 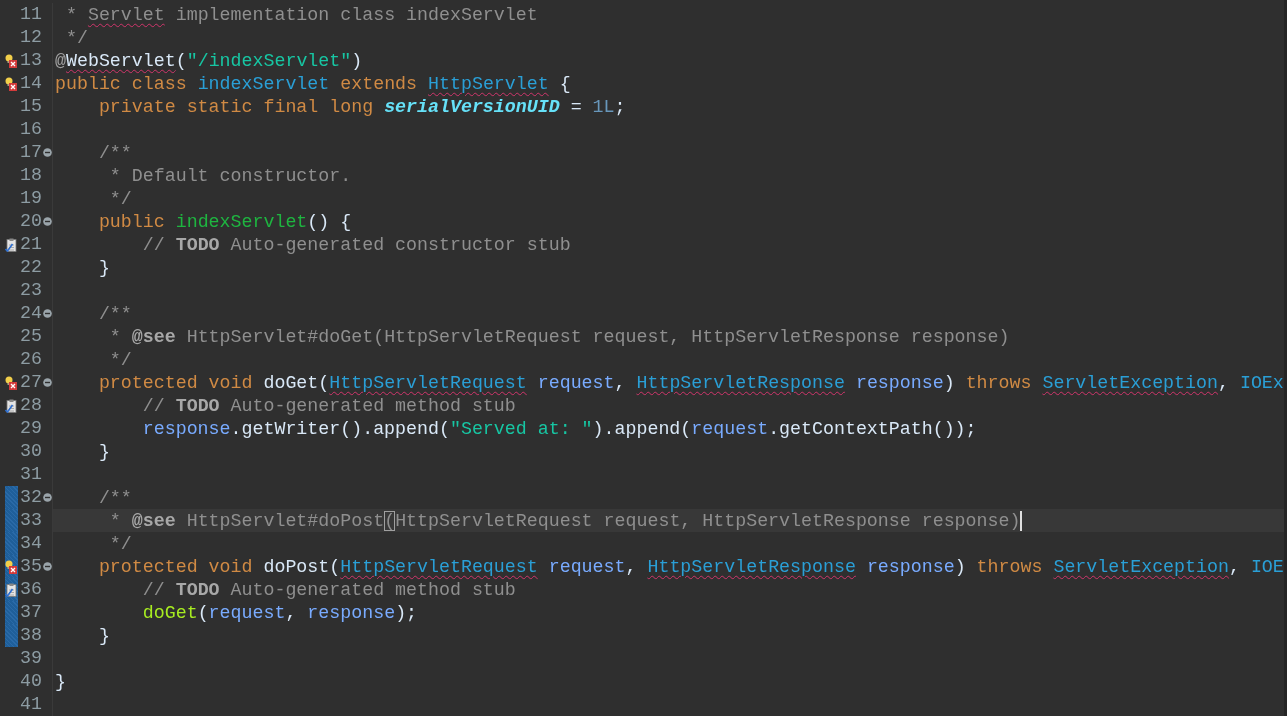 I want to click on line-number: 23, so click(x=30, y=290).